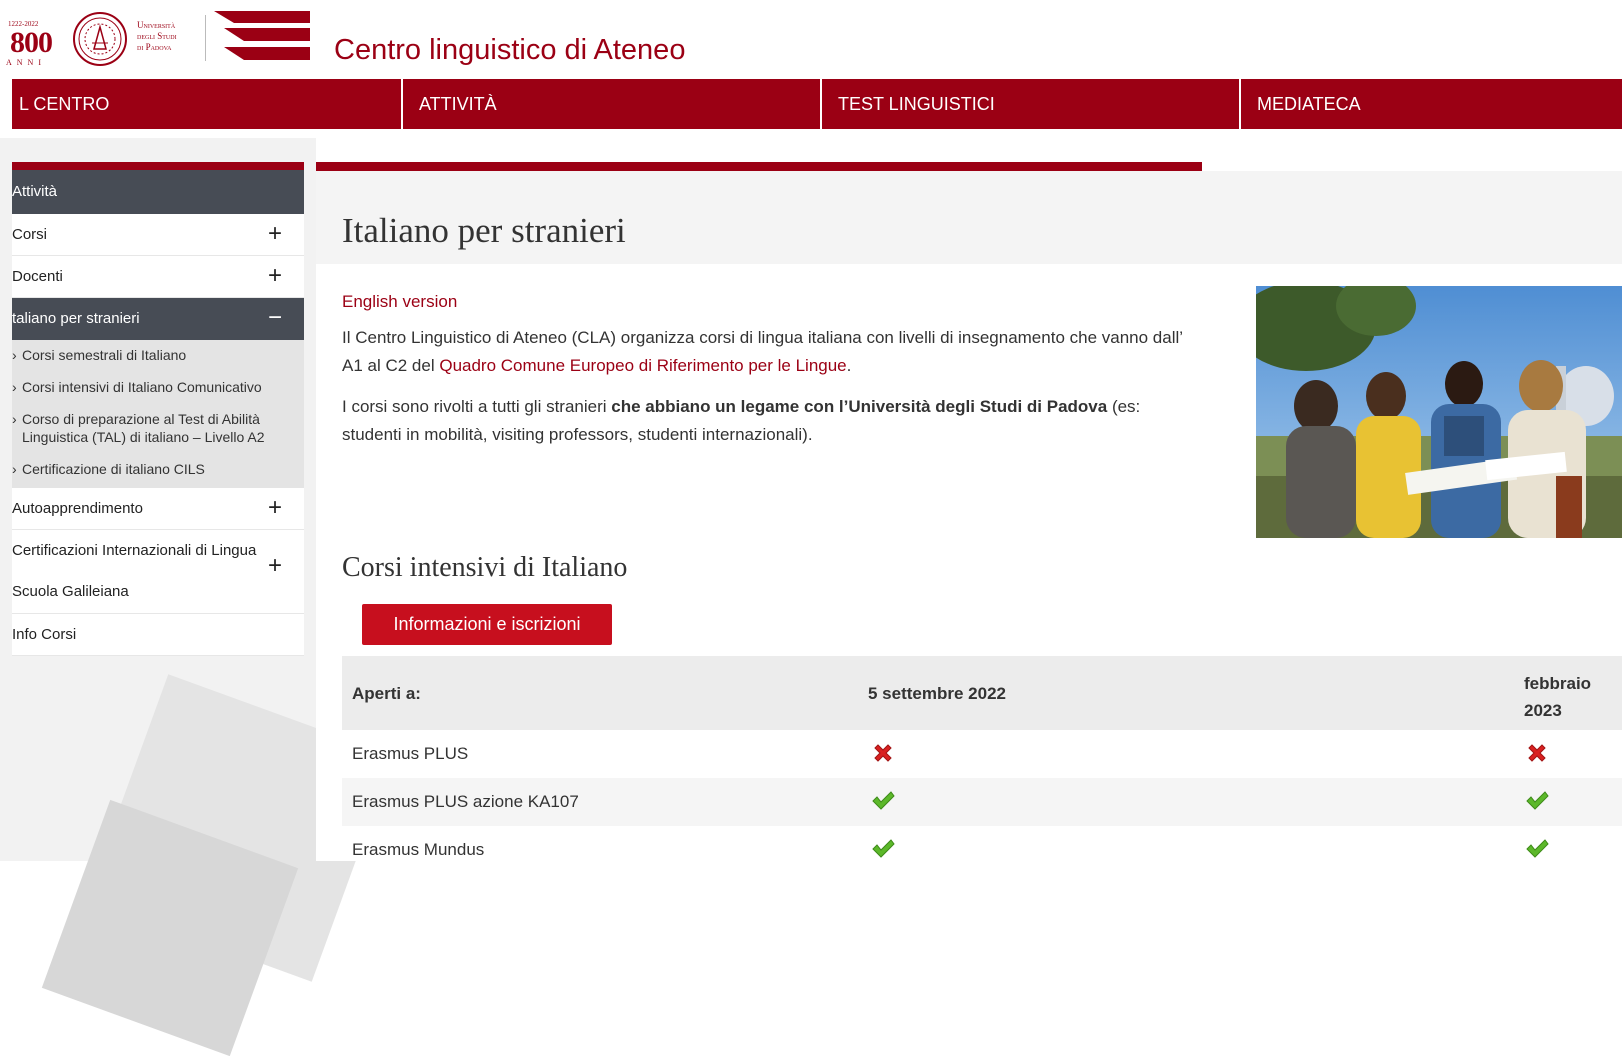 The height and width of the screenshot is (1056, 1622). I want to click on column-header-febbraio-line1: febbraio, so click(1558, 683).